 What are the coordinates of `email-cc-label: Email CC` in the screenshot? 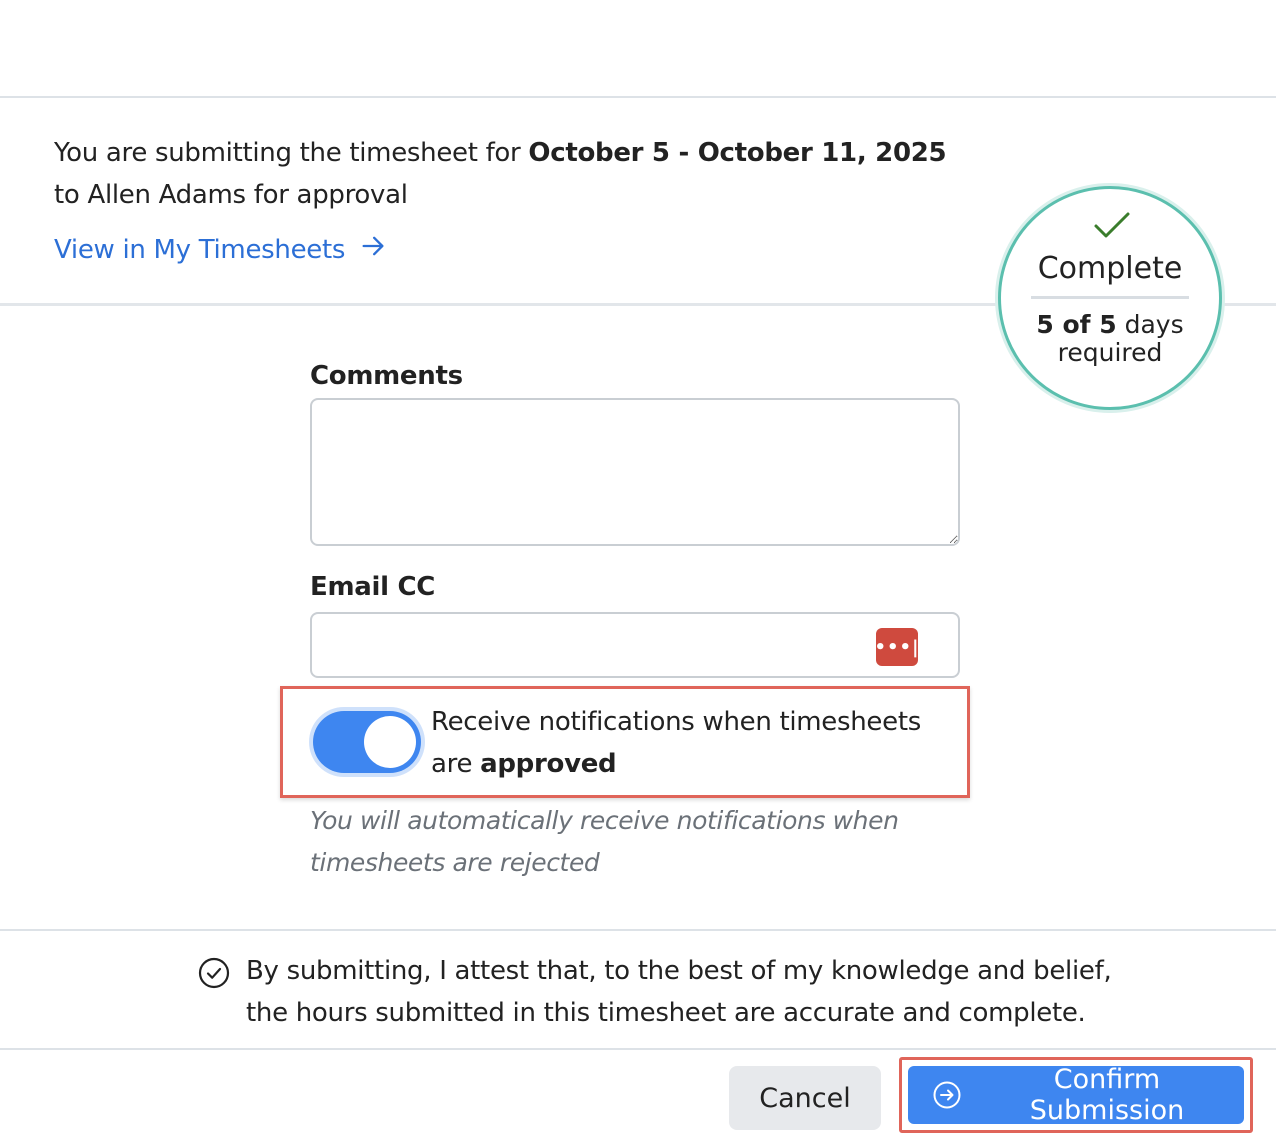 It's located at (373, 587).